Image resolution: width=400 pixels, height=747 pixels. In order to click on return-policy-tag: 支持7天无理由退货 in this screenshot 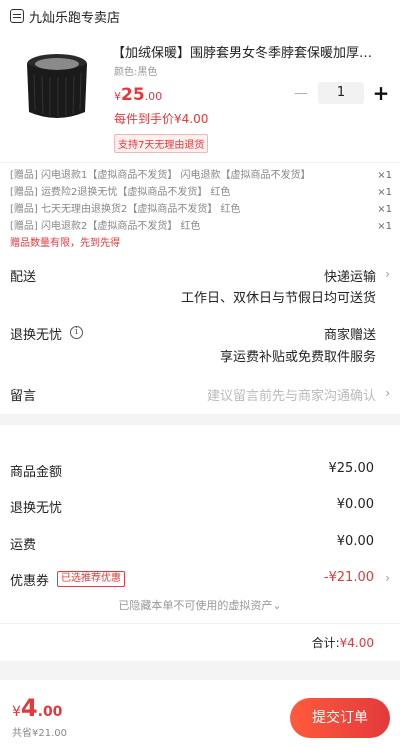, I will do `click(161, 143)`.